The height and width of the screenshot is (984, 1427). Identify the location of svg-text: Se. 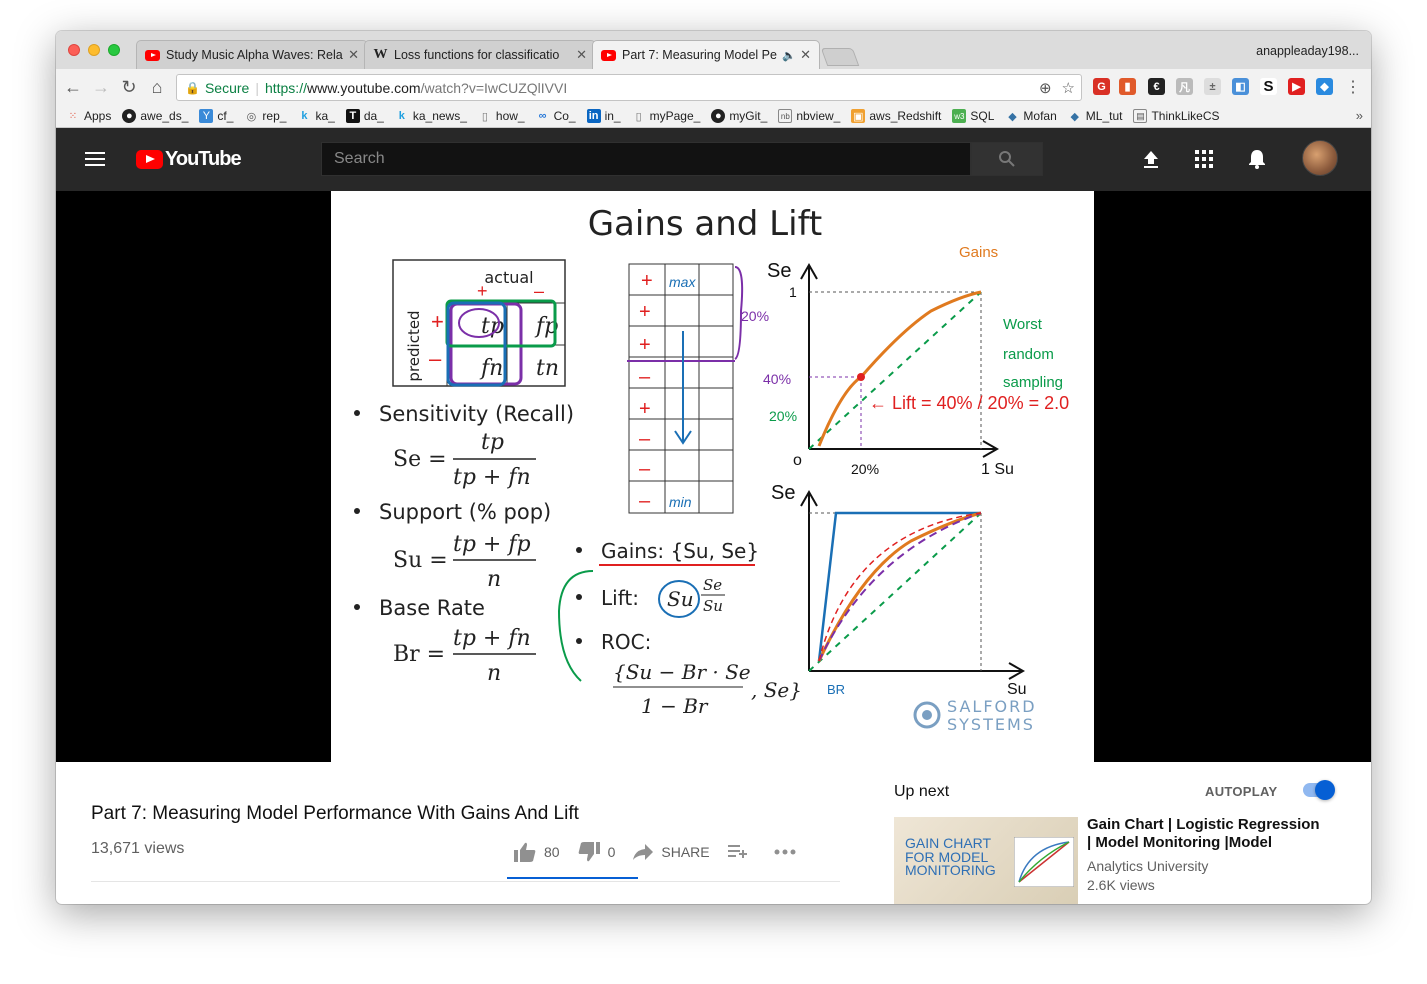
(712, 585).